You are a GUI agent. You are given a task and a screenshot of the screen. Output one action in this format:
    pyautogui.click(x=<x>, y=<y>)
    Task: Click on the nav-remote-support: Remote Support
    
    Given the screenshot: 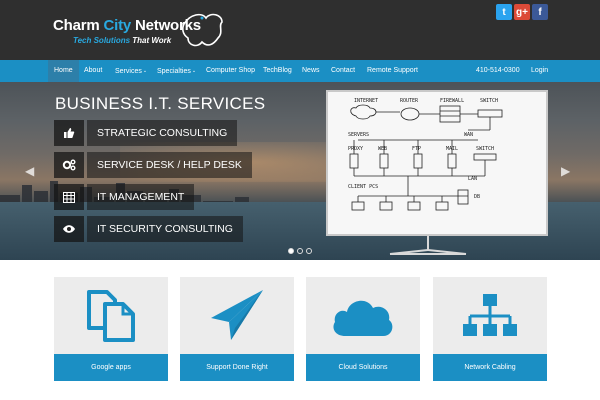 What is the action you would take?
    pyautogui.click(x=392, y=71)
    